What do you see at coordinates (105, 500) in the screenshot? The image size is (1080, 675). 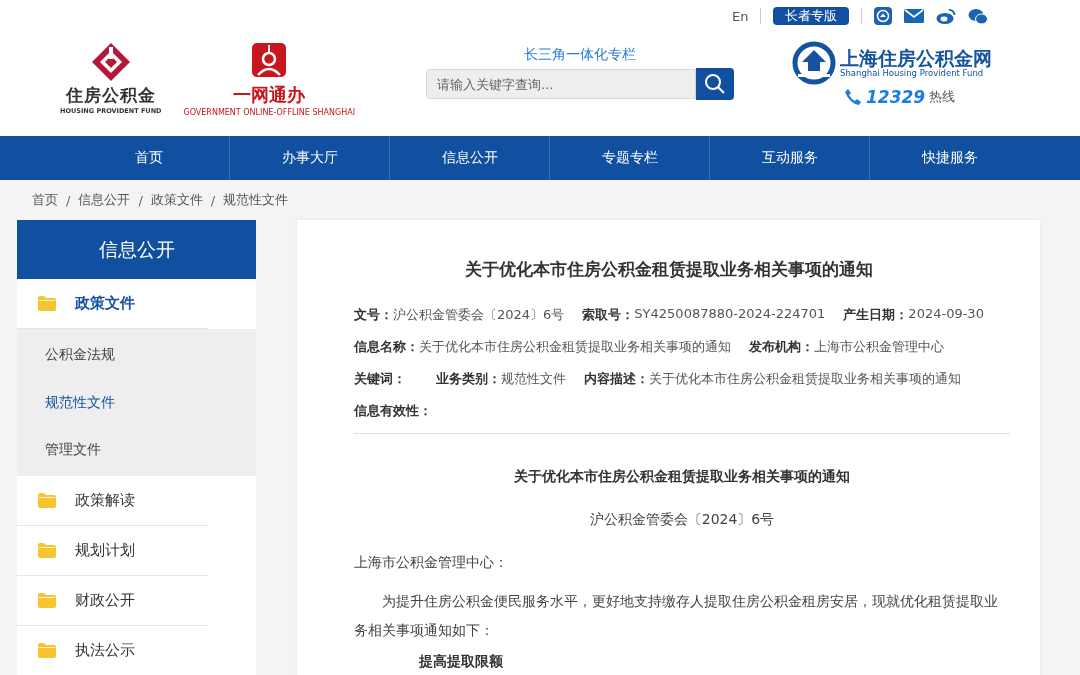 I see `sidebar-item-label: 政策解读` at bounding box center [105, 500].